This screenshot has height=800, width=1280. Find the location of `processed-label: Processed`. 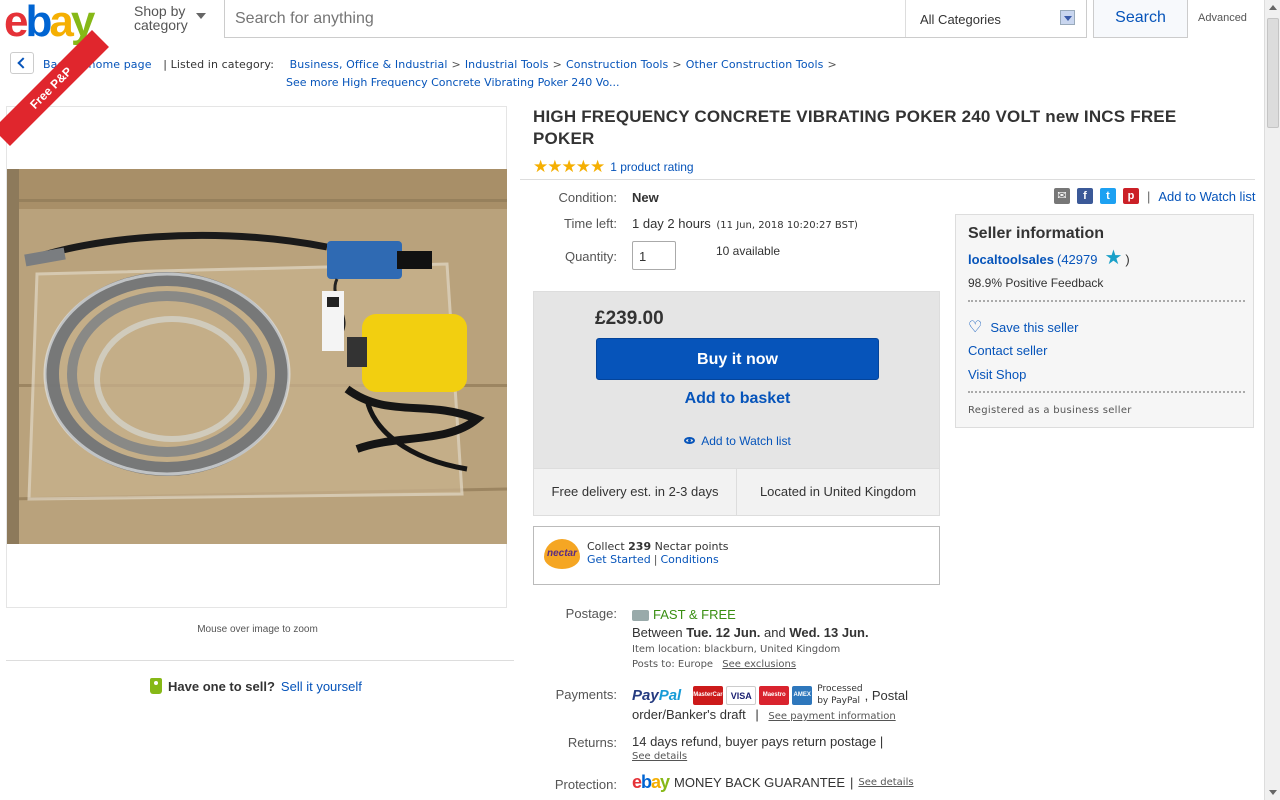

processed-label: Processed is located at coordinates (840, 689).